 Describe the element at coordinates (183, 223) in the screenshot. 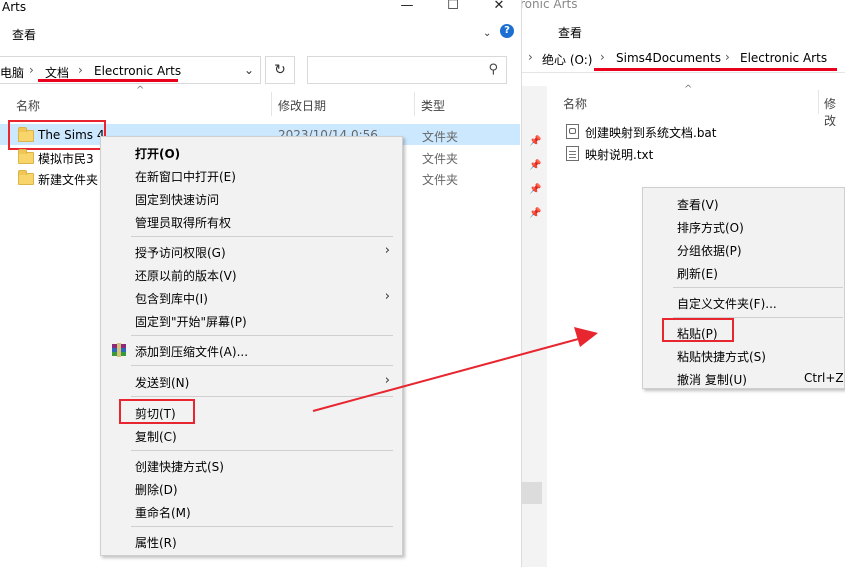

I see `menu-item-label: 管理员取得所有权` at that location.